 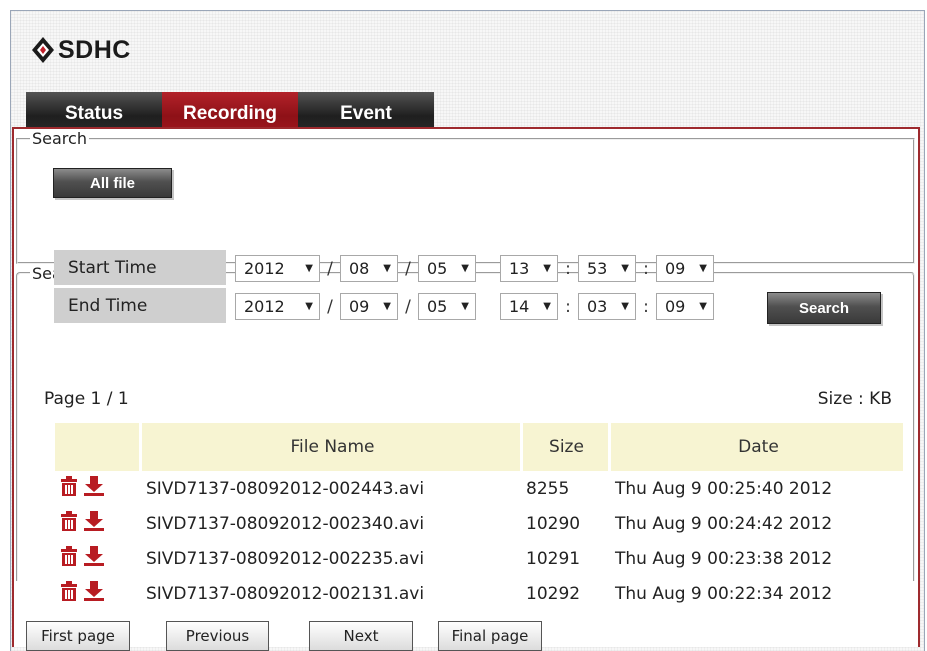 What do you see at coordinates (140, 268) in the screenshot?
I see `start-time-label: Start Time` at bounding box center [140, 268].